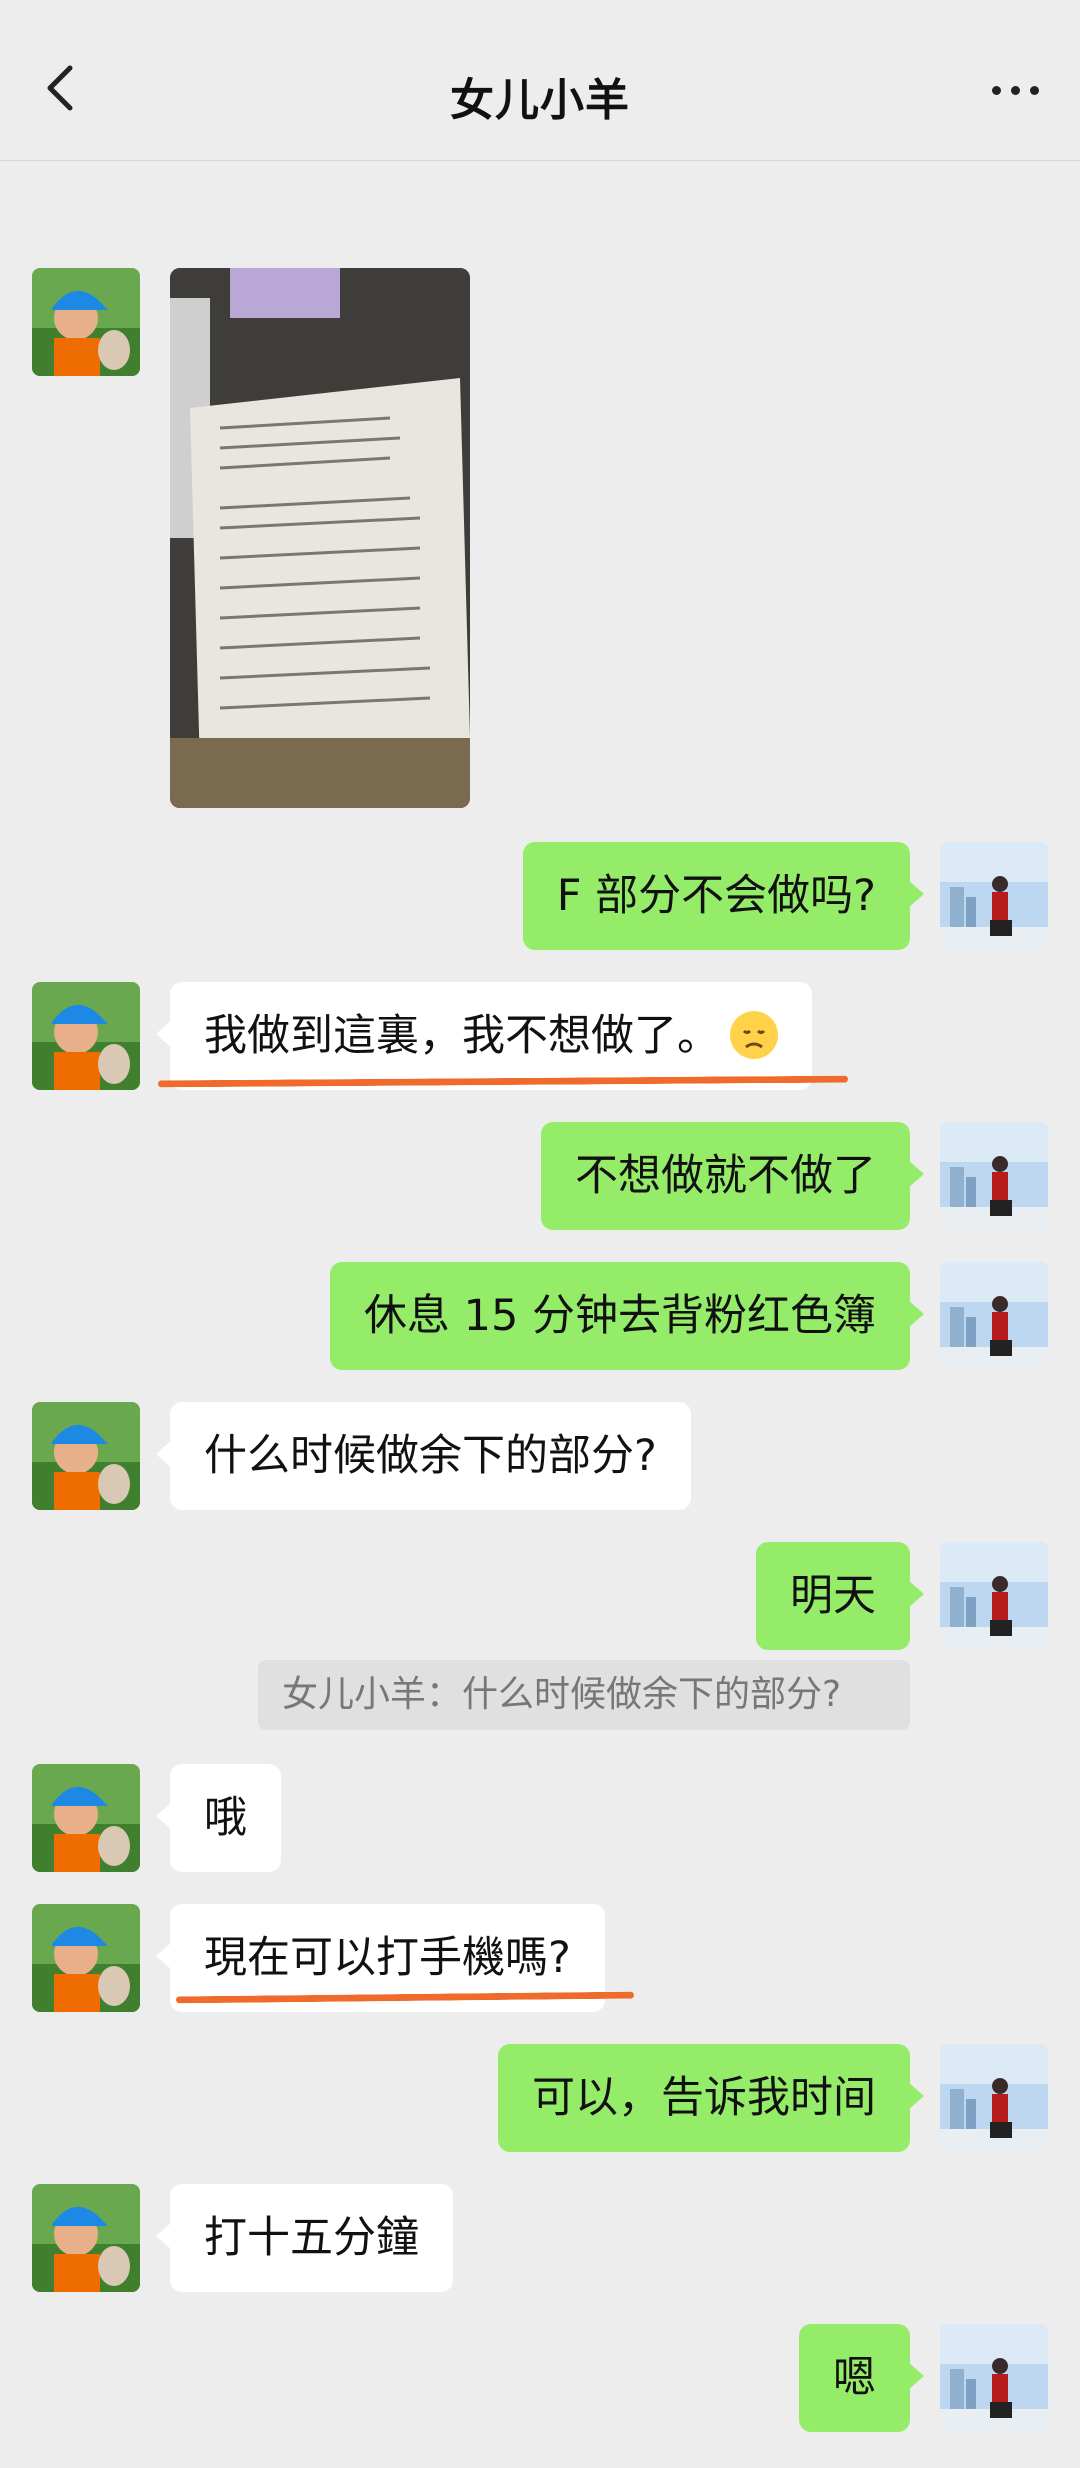  What do you see at coordinates (754, 1034) in the screenshot?
I see `disappointed-face-icon` at bounding box center [754, 1034].